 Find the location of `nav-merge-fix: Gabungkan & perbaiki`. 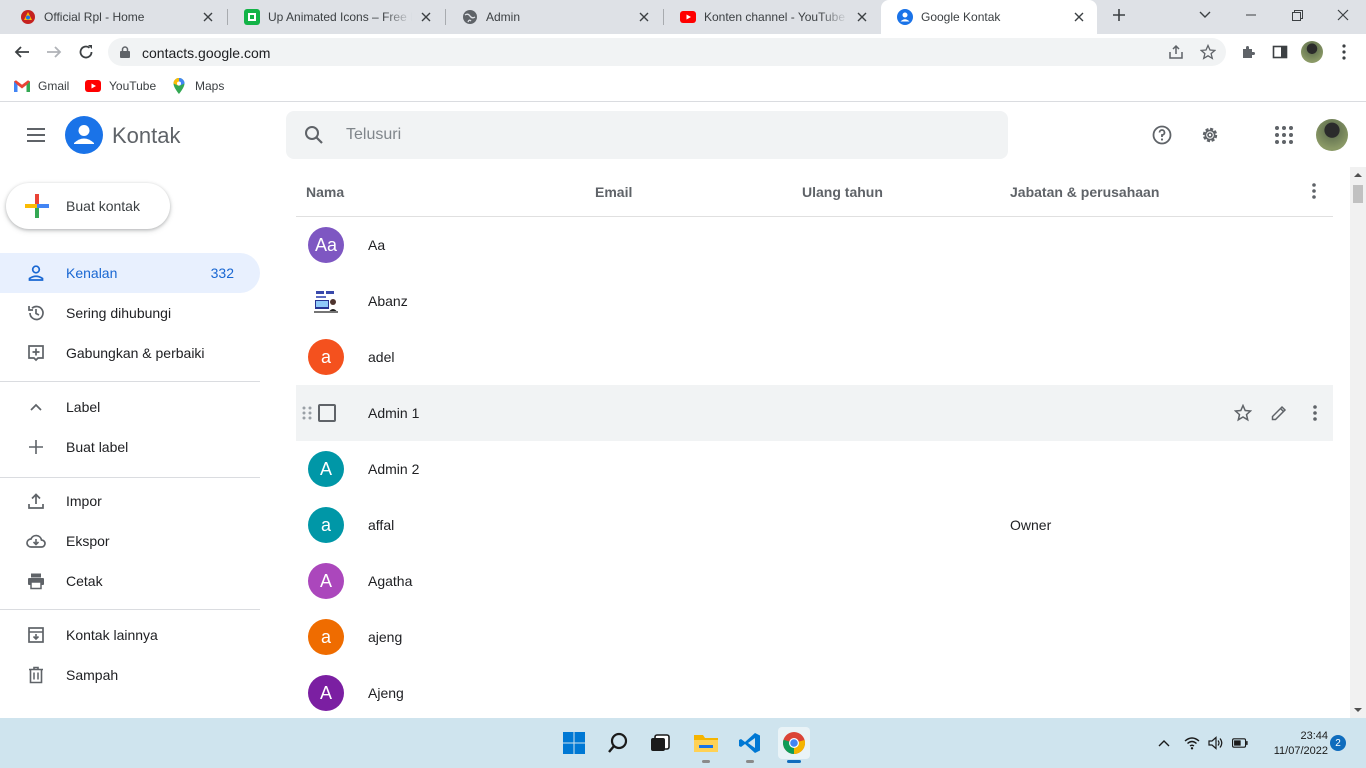

nav-merge-fix: Gabungkan & perbaiki is located at coordinates (130, 353).